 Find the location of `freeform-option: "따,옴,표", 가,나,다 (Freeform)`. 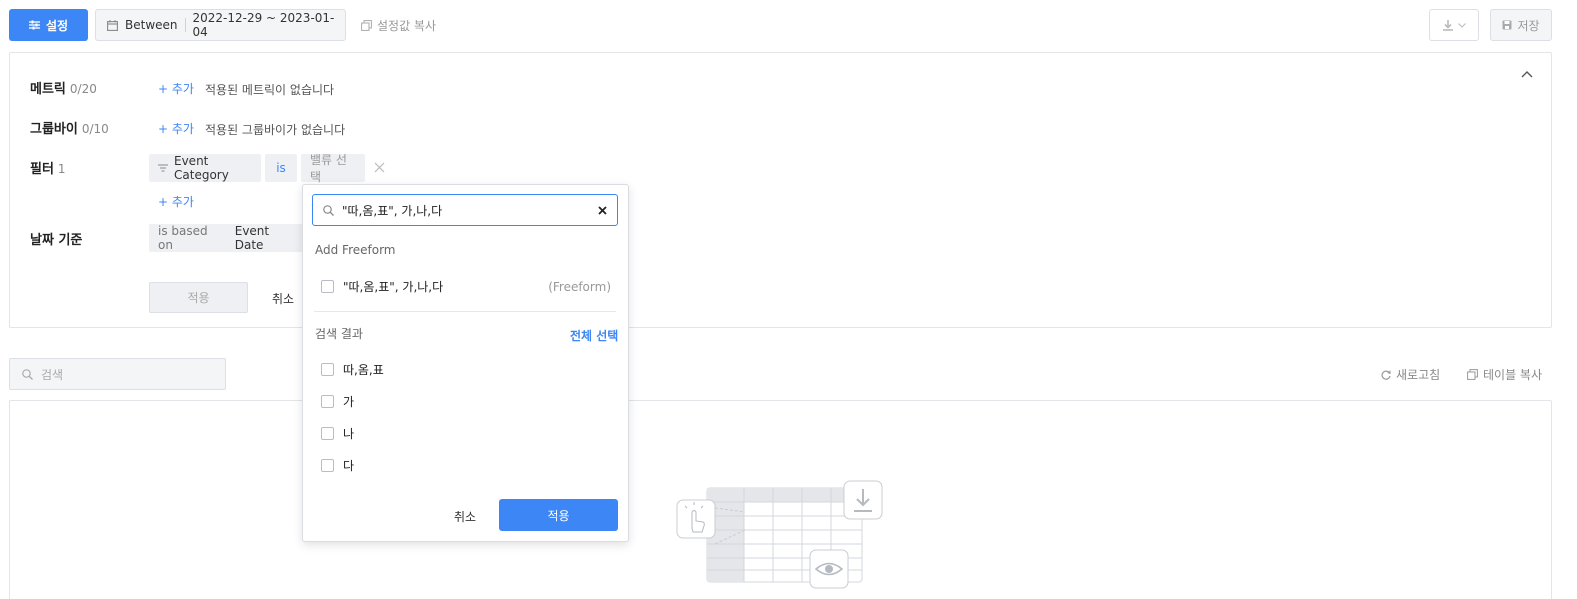

freeform-option: "따,옴,표", 가,나,다 (Freeform) is located at coordinates (466, 286).